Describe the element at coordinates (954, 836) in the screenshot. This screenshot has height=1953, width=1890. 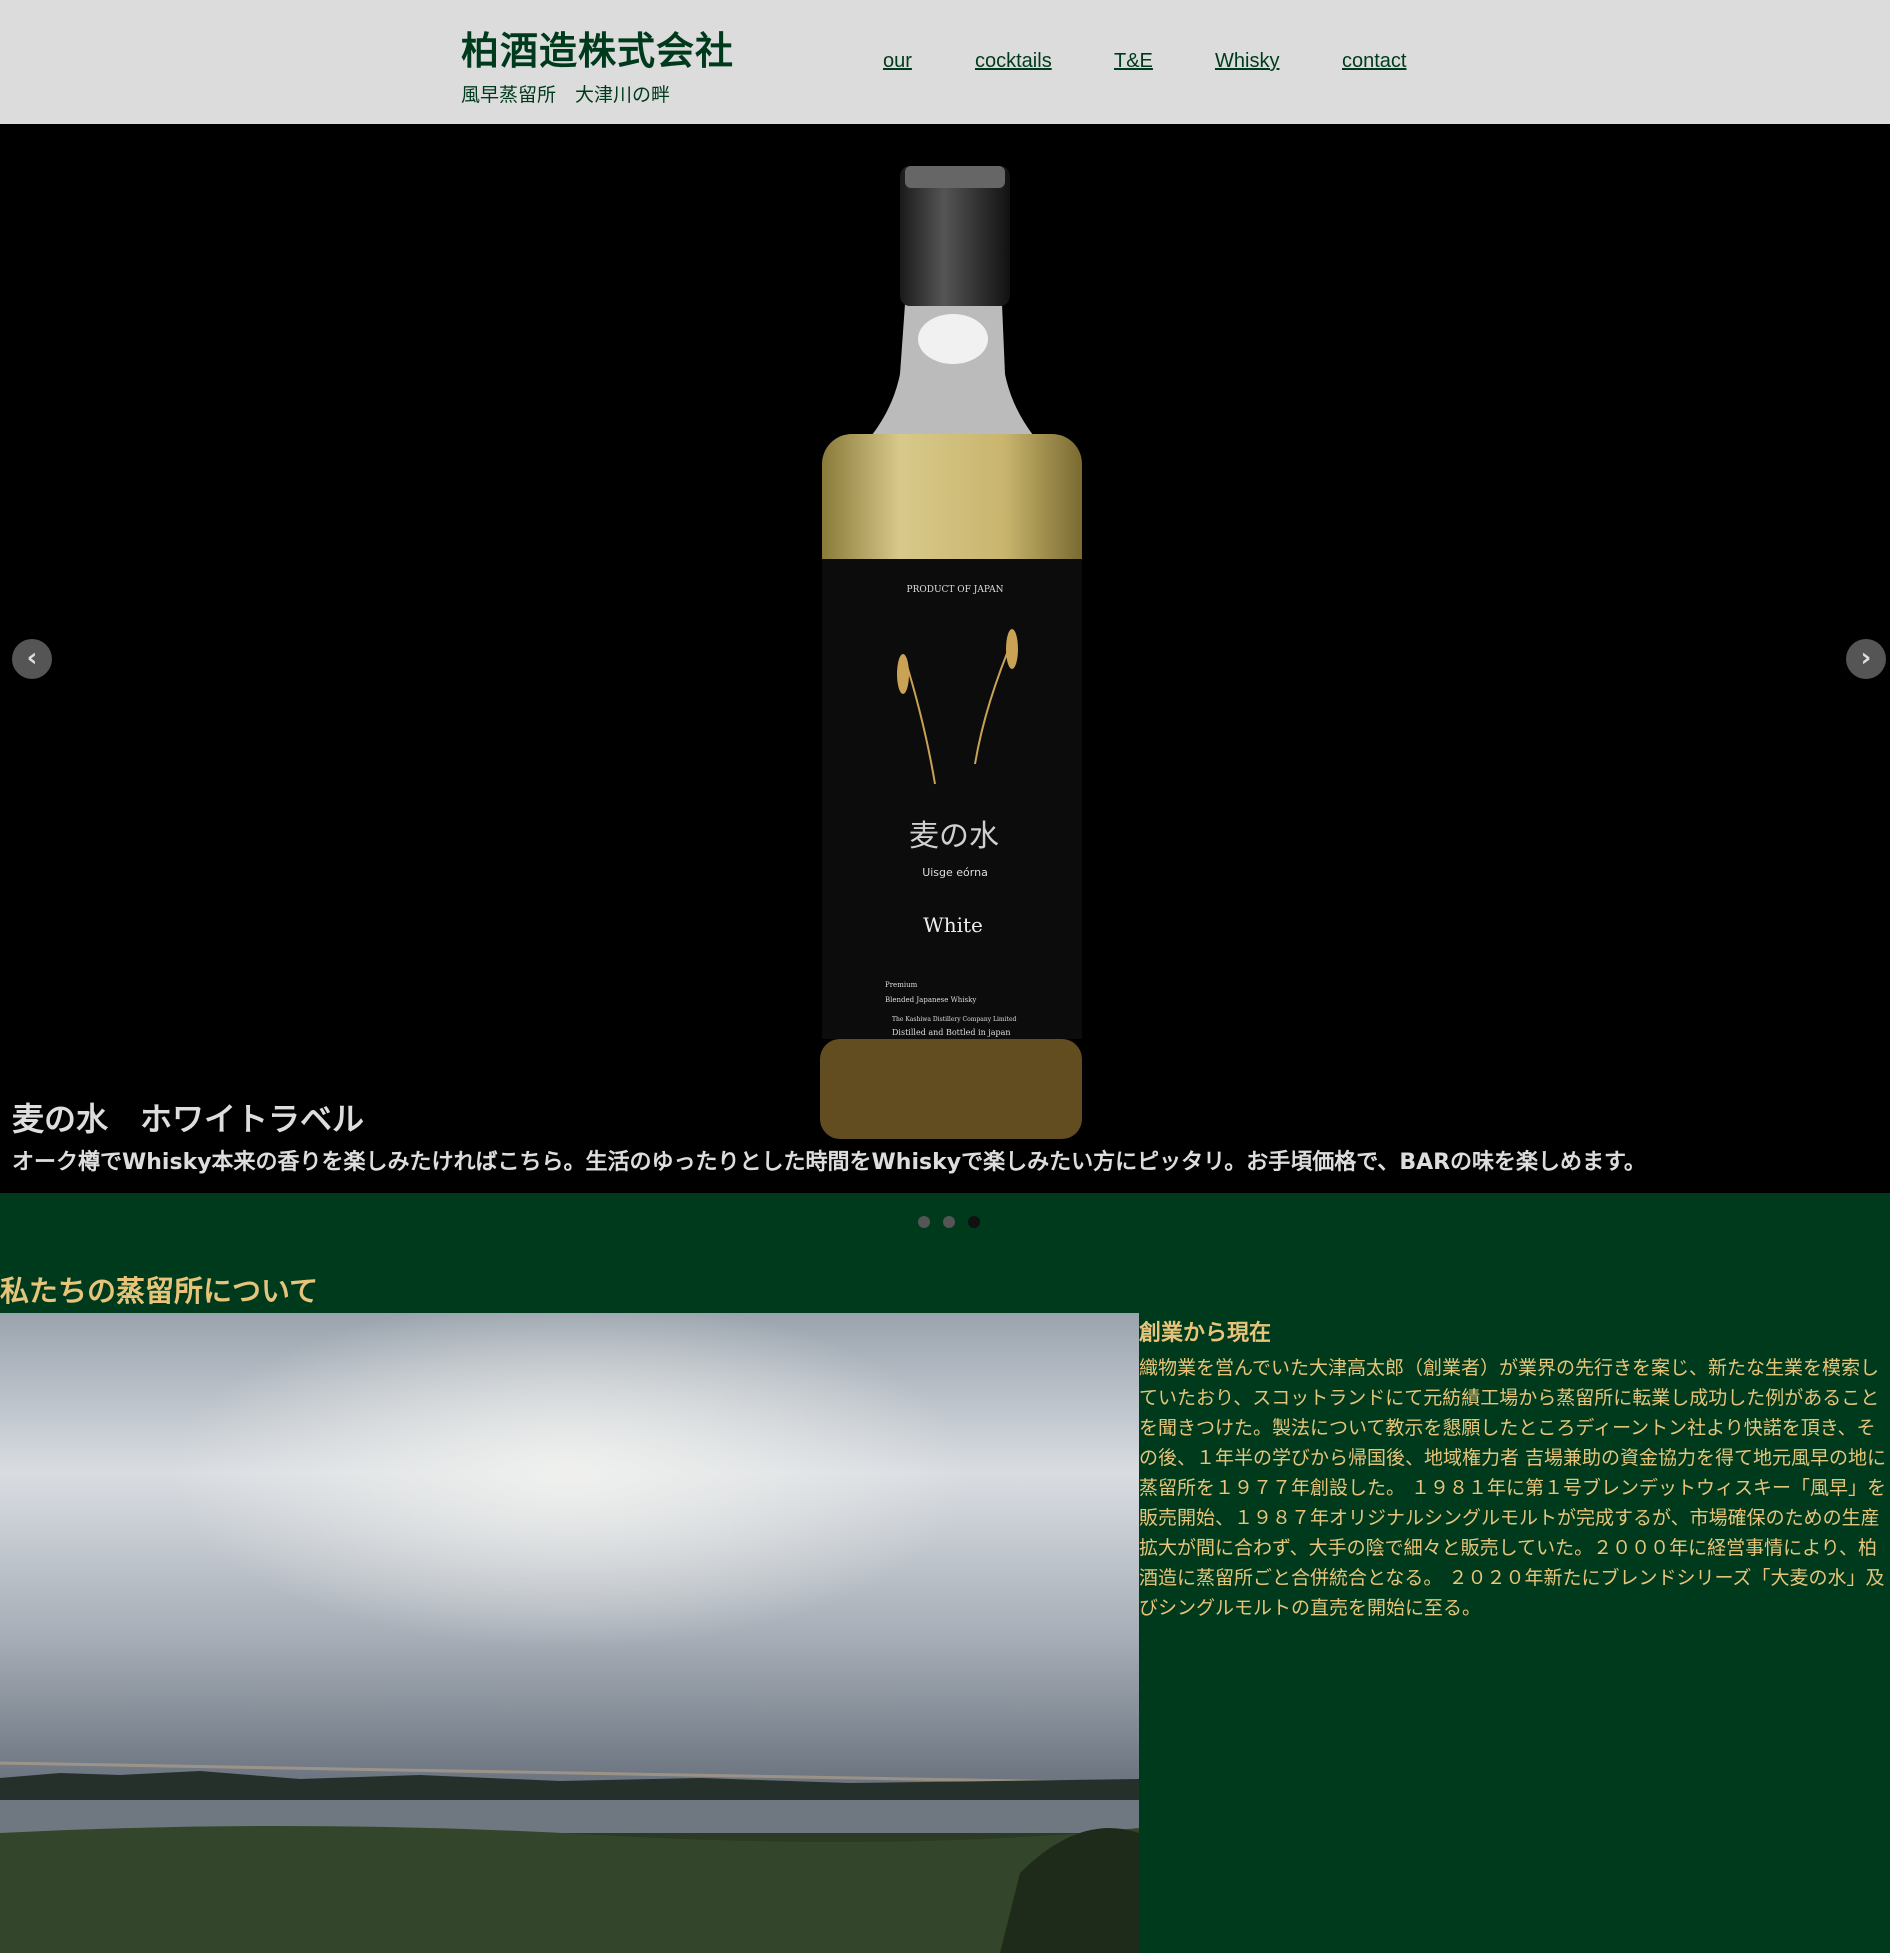
I see `label-name-jp: 麦の水` at that location.